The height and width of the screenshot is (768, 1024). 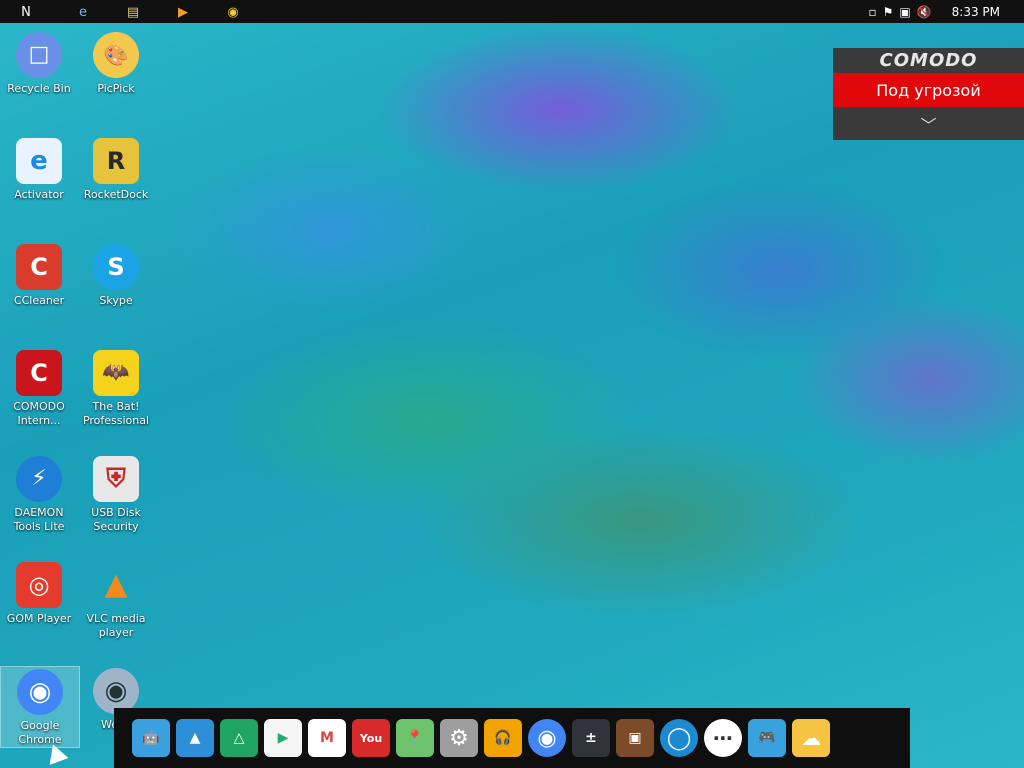 What do you see at coordinates (116, 373) in the screenshot?
I see `the-bat-icon: 🦇` at bounding box center [116, 373].